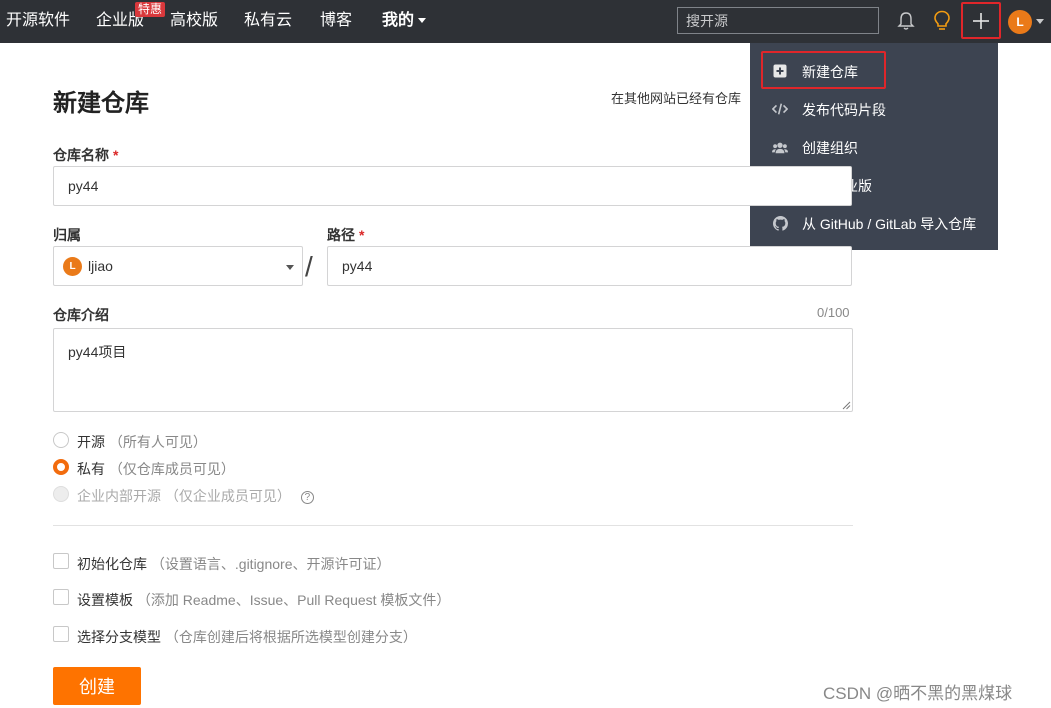 This screenshot has width=1051, height=708. I want to click on visibility-private-label: 私有 （仅仓库成员可见）, so click(156, 469).